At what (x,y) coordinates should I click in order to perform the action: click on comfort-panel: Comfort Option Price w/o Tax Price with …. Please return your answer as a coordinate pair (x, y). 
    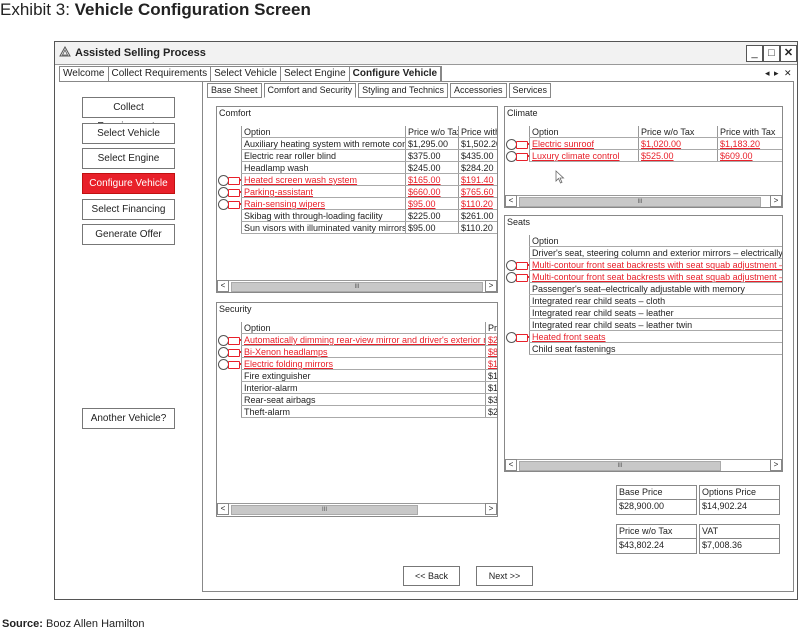
    Looking at the image, I should click on (357, 199).